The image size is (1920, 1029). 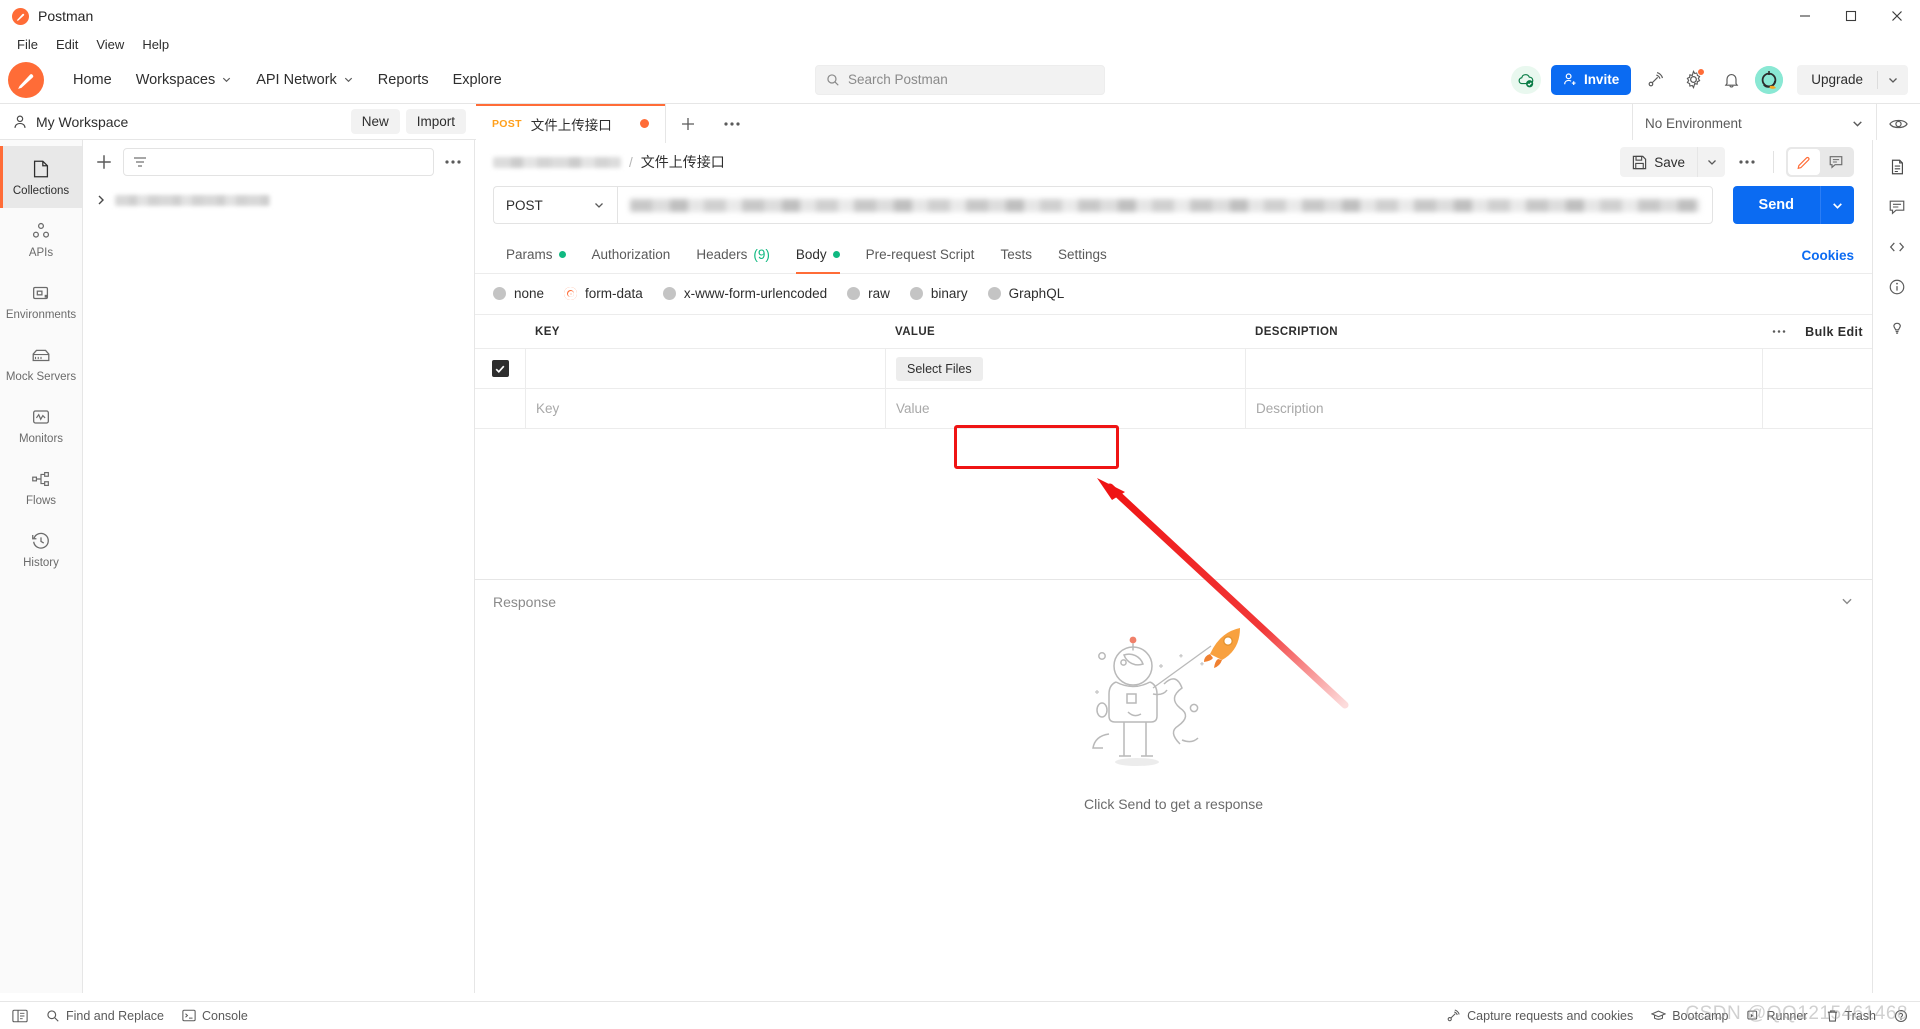 What do you see at coordinates (571, 123) in the screenshot?
I see `request-tab-file-upload: POST 文件上传接口` at bounding box center [571, 123].